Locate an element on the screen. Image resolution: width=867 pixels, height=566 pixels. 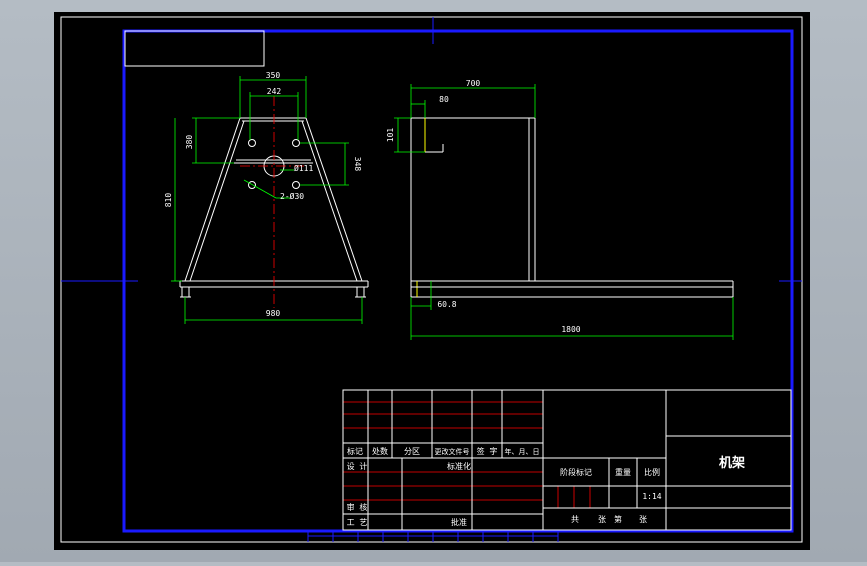
label-zhang2: 张 is located at coordinates (643, 519).